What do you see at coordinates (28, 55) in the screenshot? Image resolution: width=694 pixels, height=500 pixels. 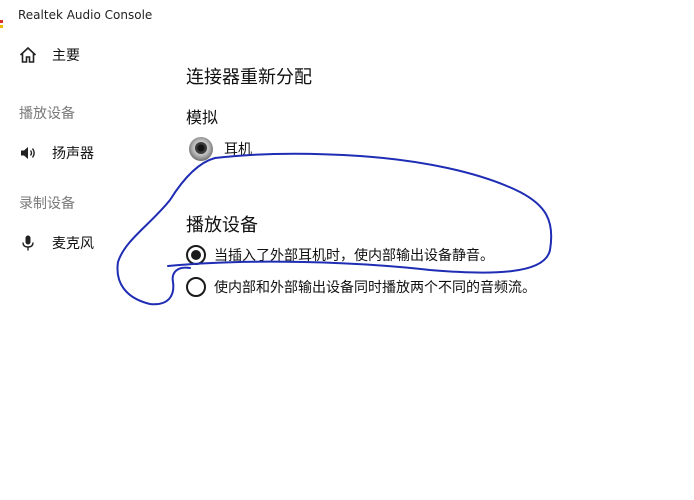 I see `home-icon` at bounding box center [28, 55].